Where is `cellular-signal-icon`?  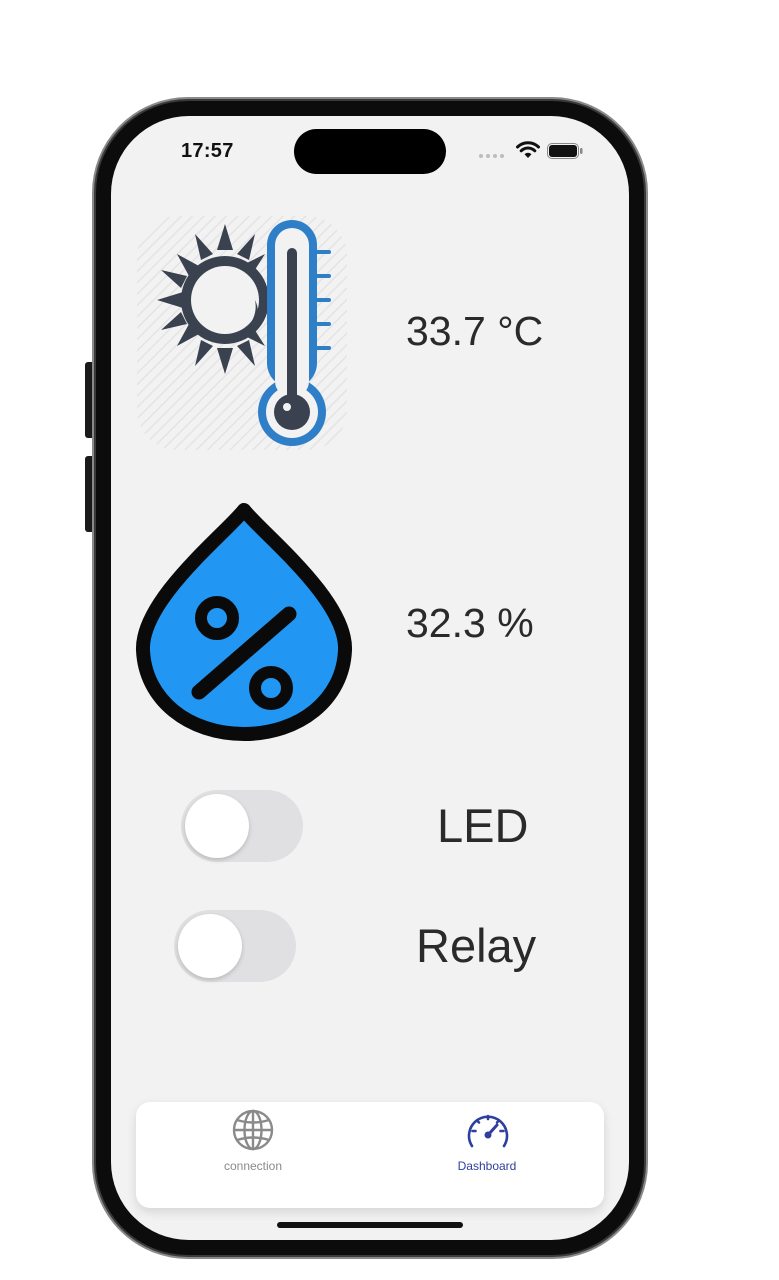
cellular-signal-icon is located at coordinates (491, 156).